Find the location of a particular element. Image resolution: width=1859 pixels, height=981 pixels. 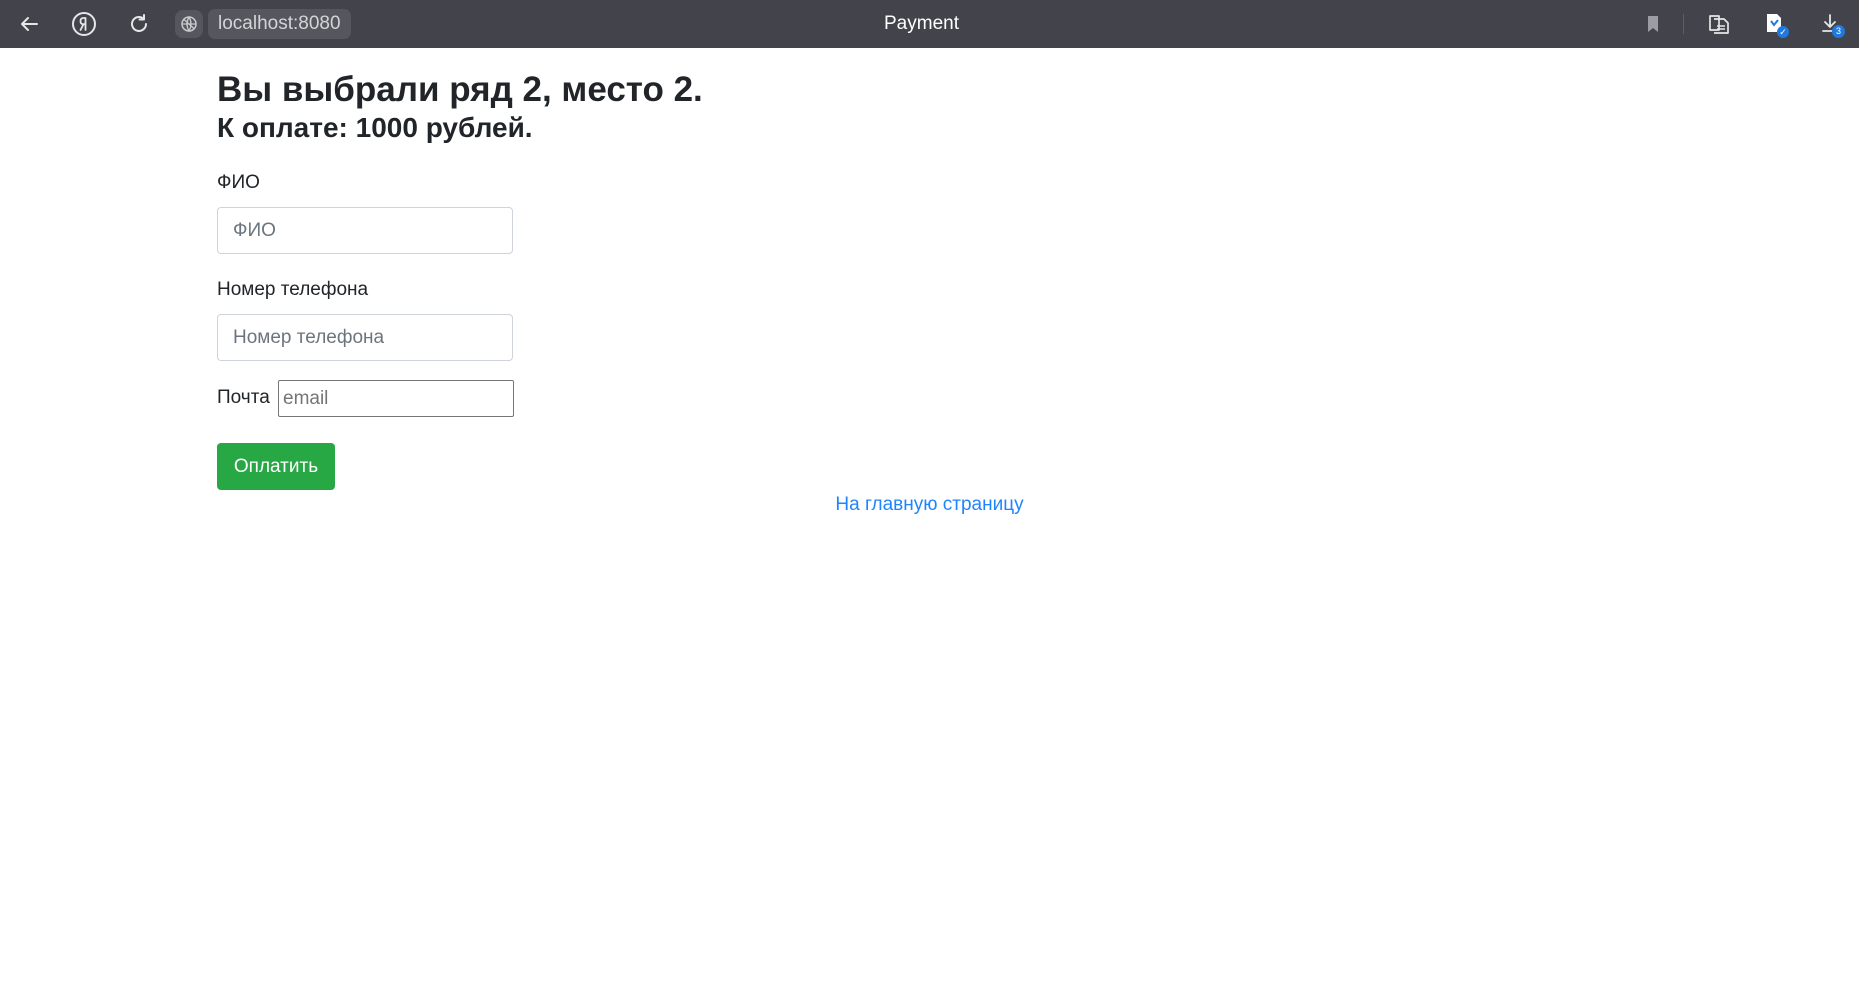

email-label: Почта is located at coordinates (243, 397).